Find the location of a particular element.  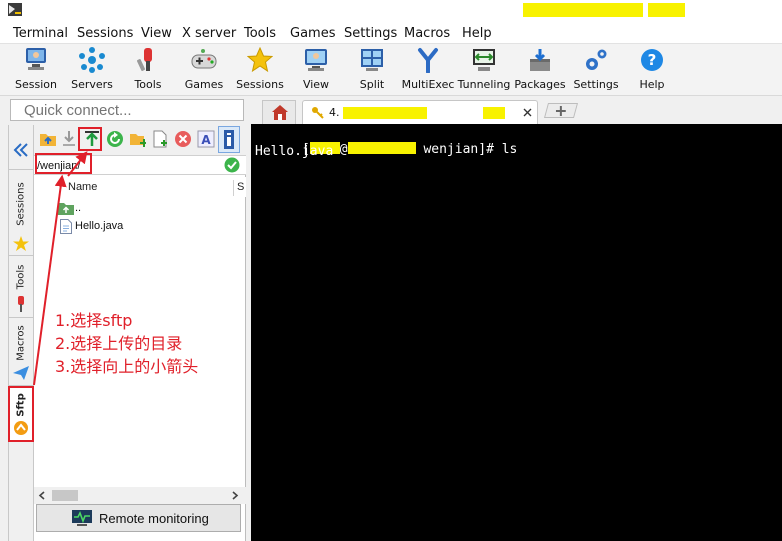

annotation-line: 3.选择向上的小箭头 is located at coordinates (127, 366).